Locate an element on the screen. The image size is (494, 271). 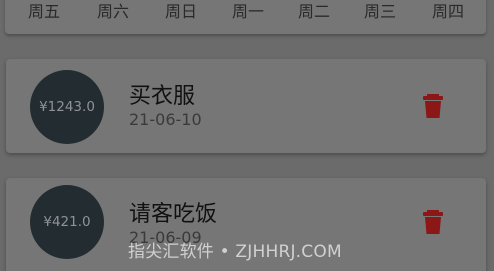
record-date: 21-06-10 is located at coordinates (165, 119).